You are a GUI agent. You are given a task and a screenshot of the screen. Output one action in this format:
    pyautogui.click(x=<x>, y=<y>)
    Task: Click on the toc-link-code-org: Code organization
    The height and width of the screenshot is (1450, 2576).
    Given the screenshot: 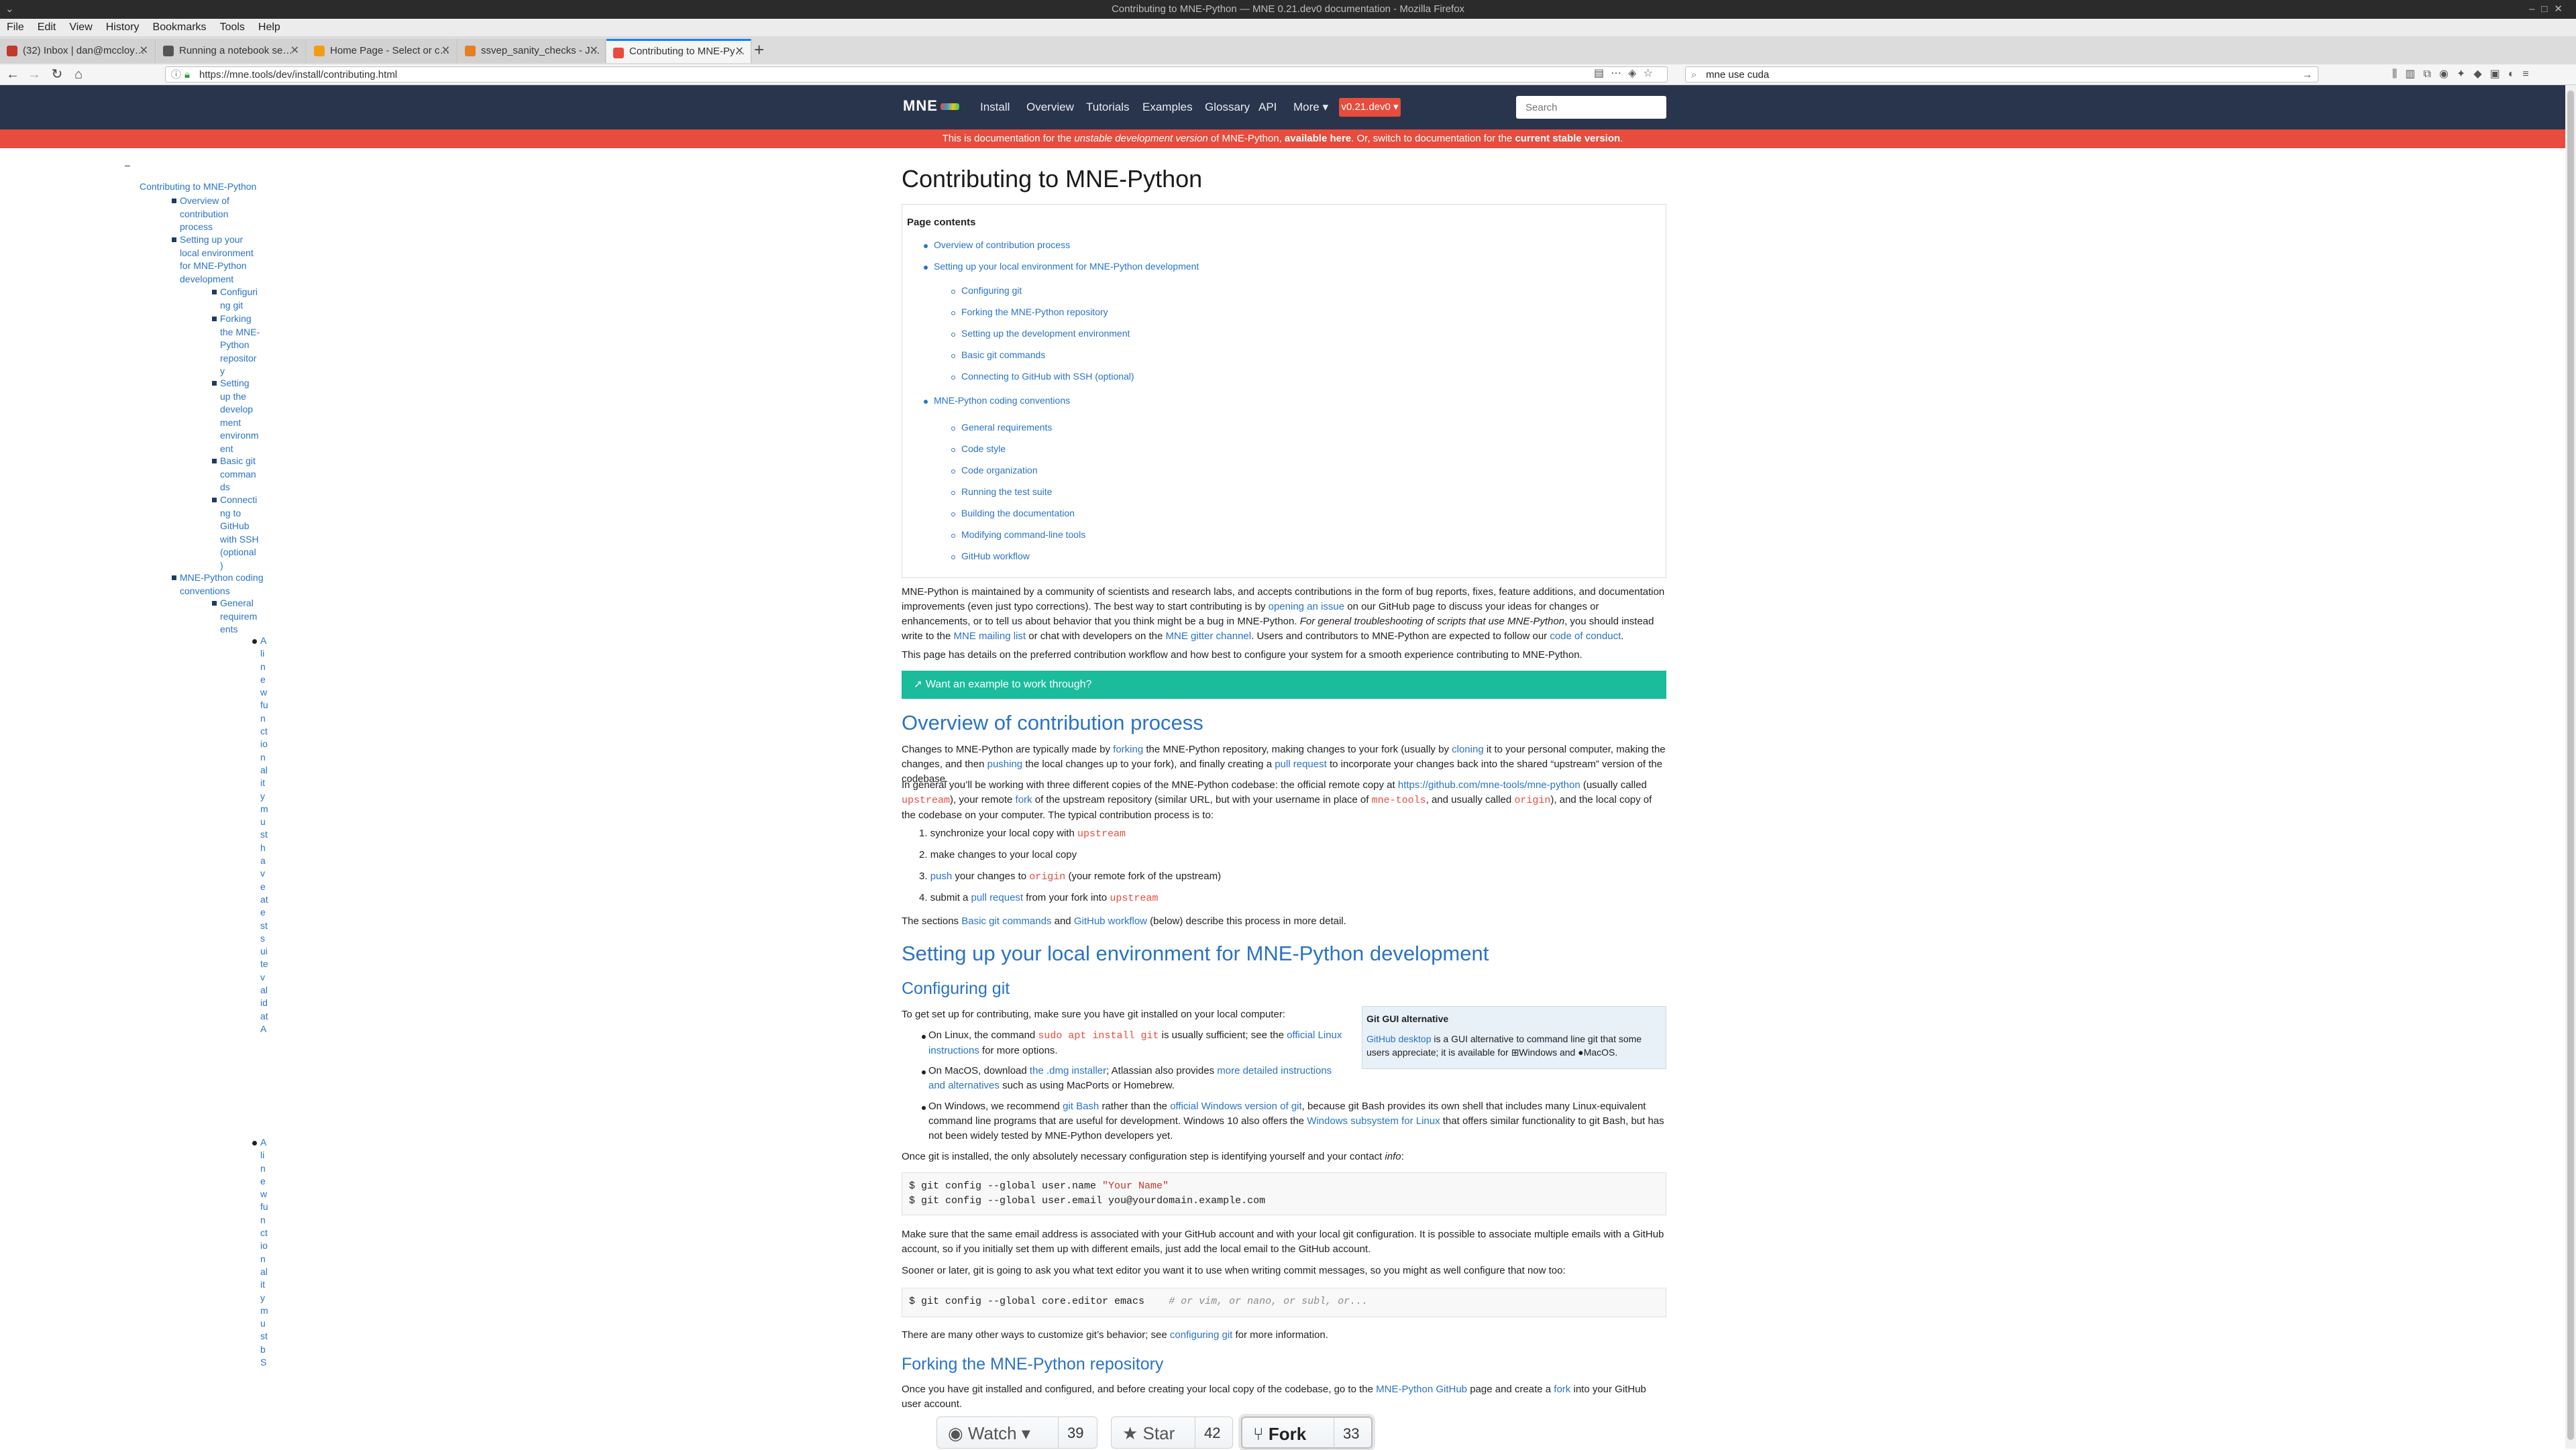 What is the action you would take?
    pyautogui.click(x=999, y=470)
    